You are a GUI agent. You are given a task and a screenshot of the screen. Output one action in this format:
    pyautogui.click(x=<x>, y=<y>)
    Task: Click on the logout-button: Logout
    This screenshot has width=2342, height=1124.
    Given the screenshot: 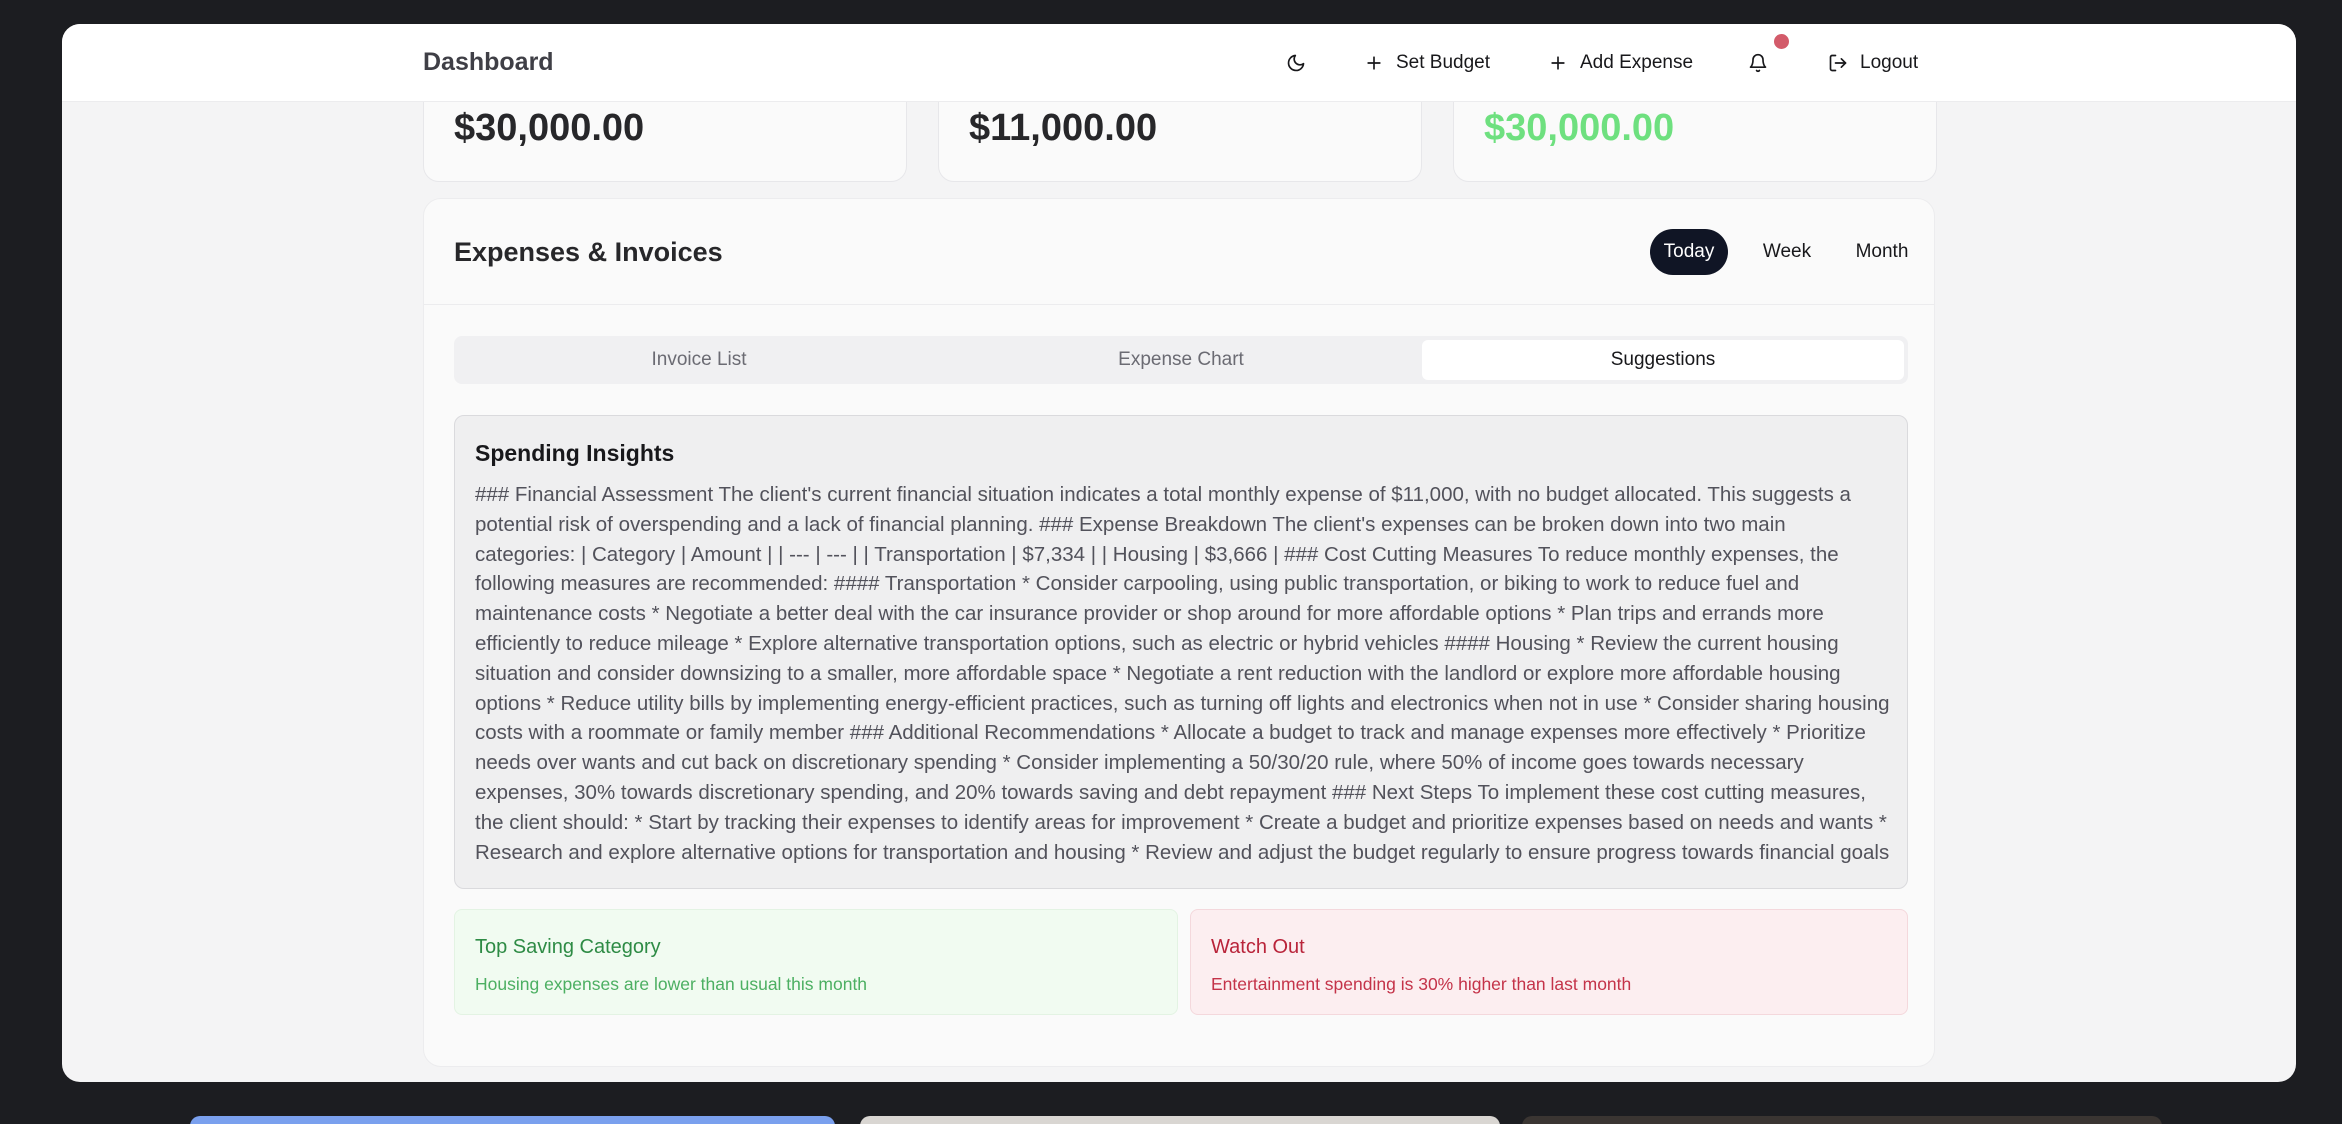 What is the action you would take?
    pyautogui.click(x=1873, y=63)
    